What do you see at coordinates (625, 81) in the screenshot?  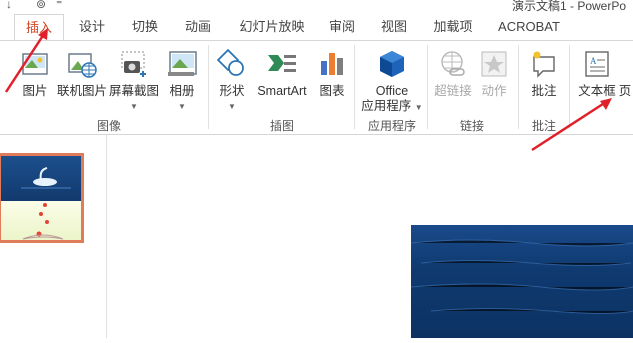 I see `header-footer-button: 页` at bounding box center [625, 81].